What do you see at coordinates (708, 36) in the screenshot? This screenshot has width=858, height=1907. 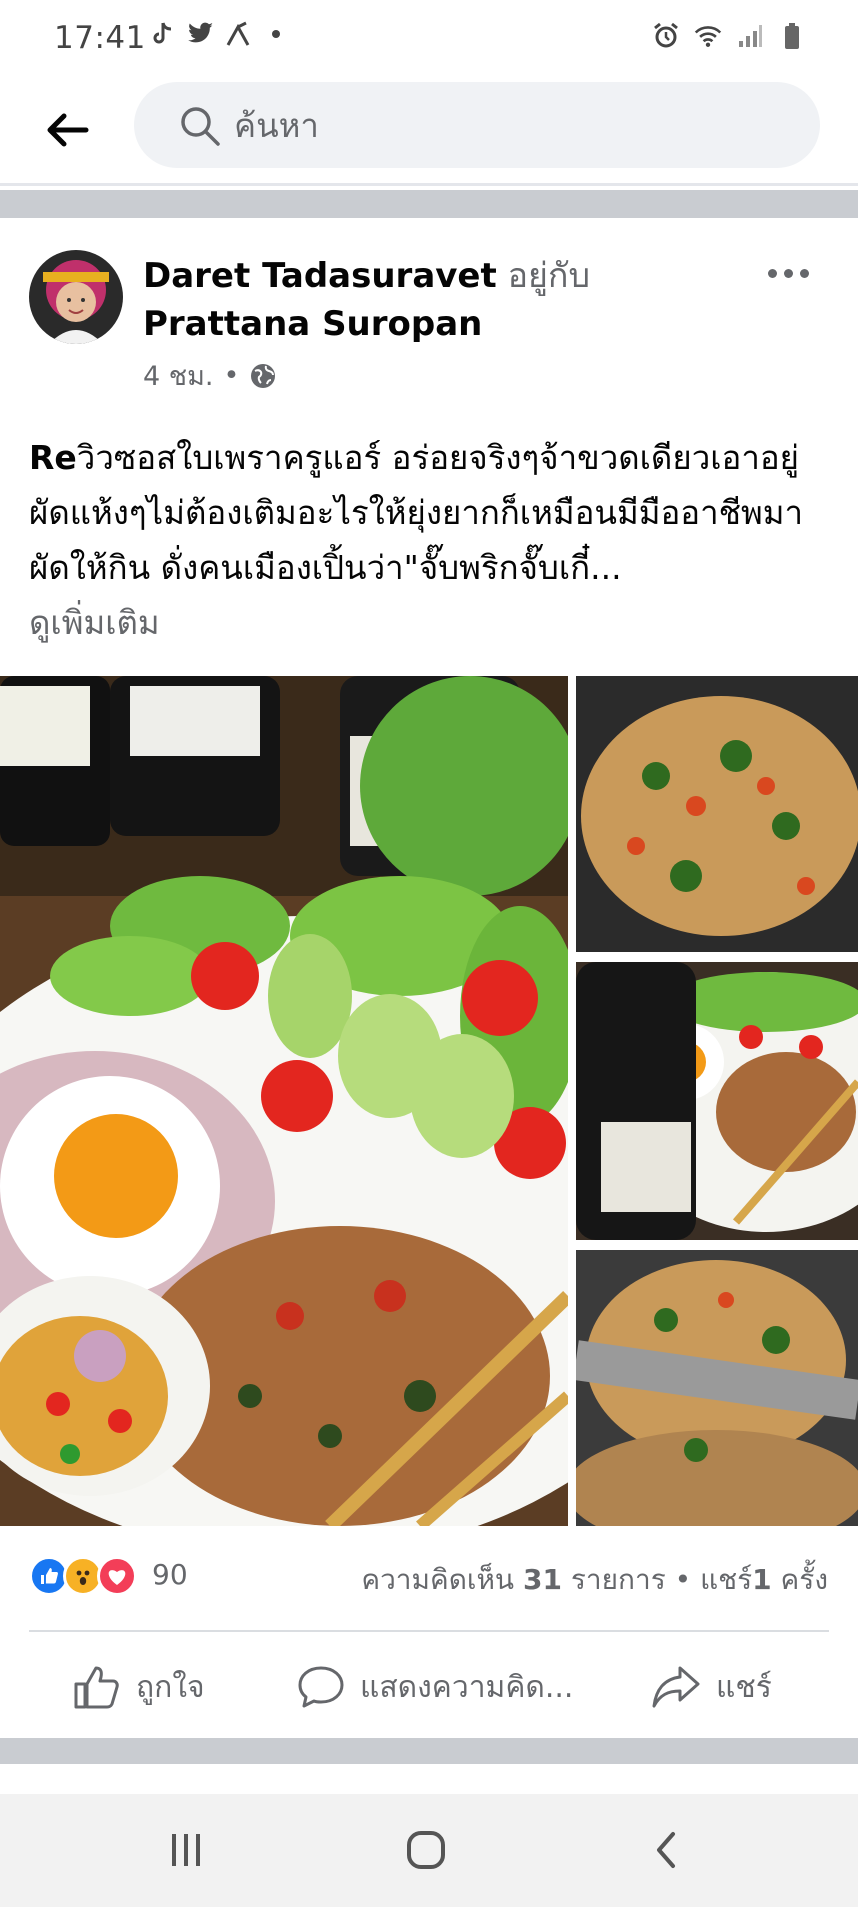 I see `wifi-icon` at bounding box center [708, 36].